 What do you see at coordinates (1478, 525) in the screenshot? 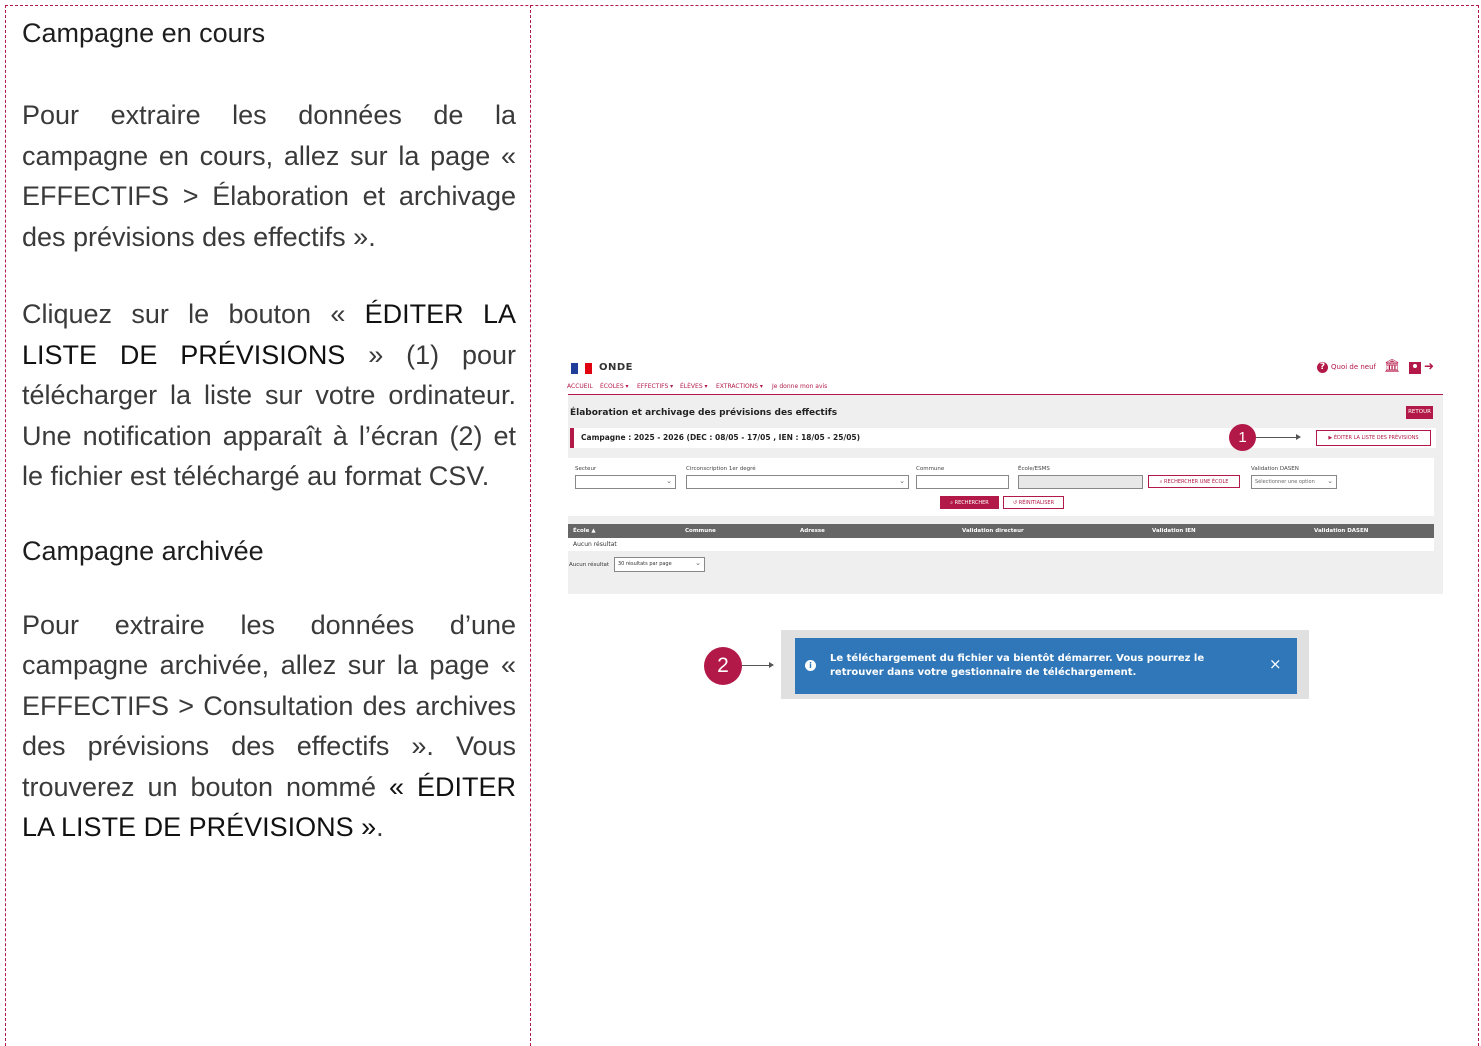
I see `table-border-right` at bounding box center [1478, 525].